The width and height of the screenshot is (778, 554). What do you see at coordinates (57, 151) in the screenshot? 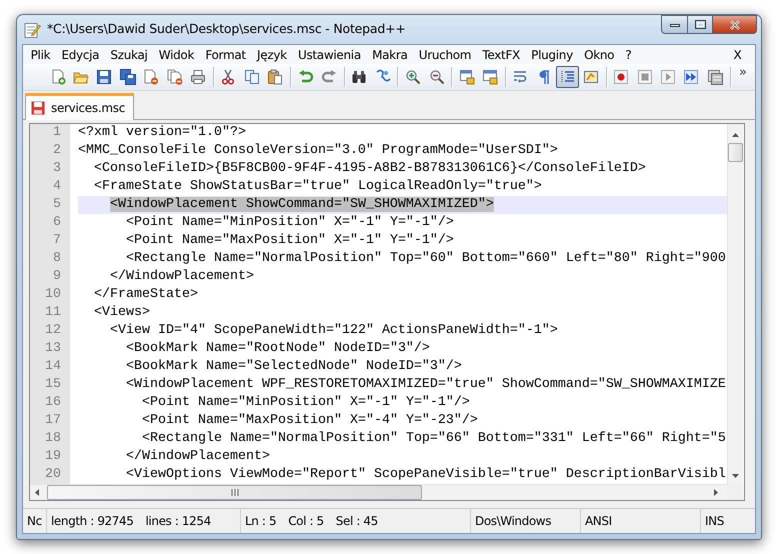
I see `line-number: 2` at bounding box center [57, 151].